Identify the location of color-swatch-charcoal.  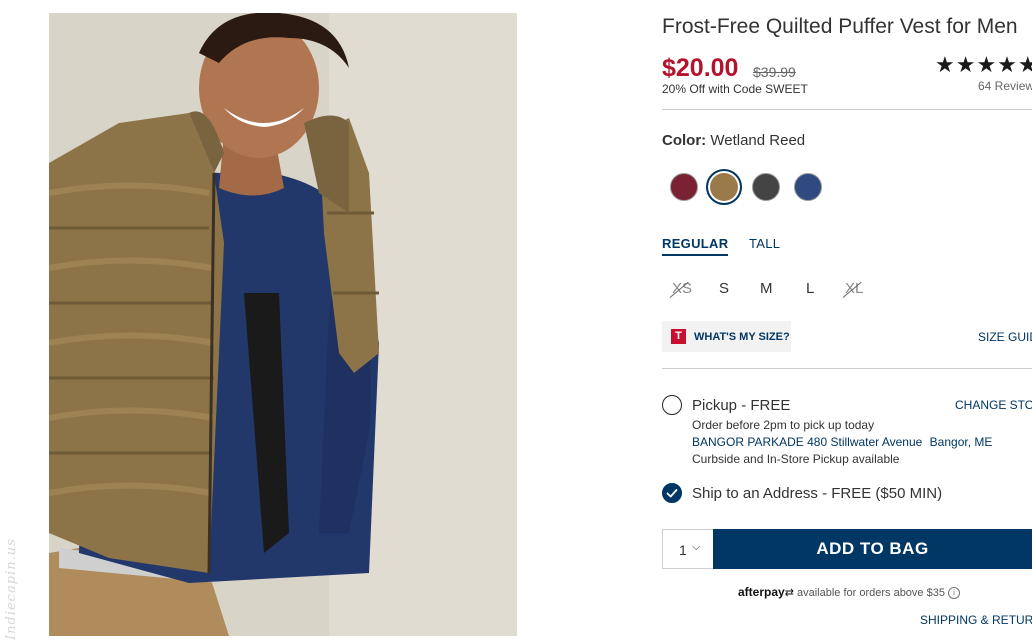
(766, 187).